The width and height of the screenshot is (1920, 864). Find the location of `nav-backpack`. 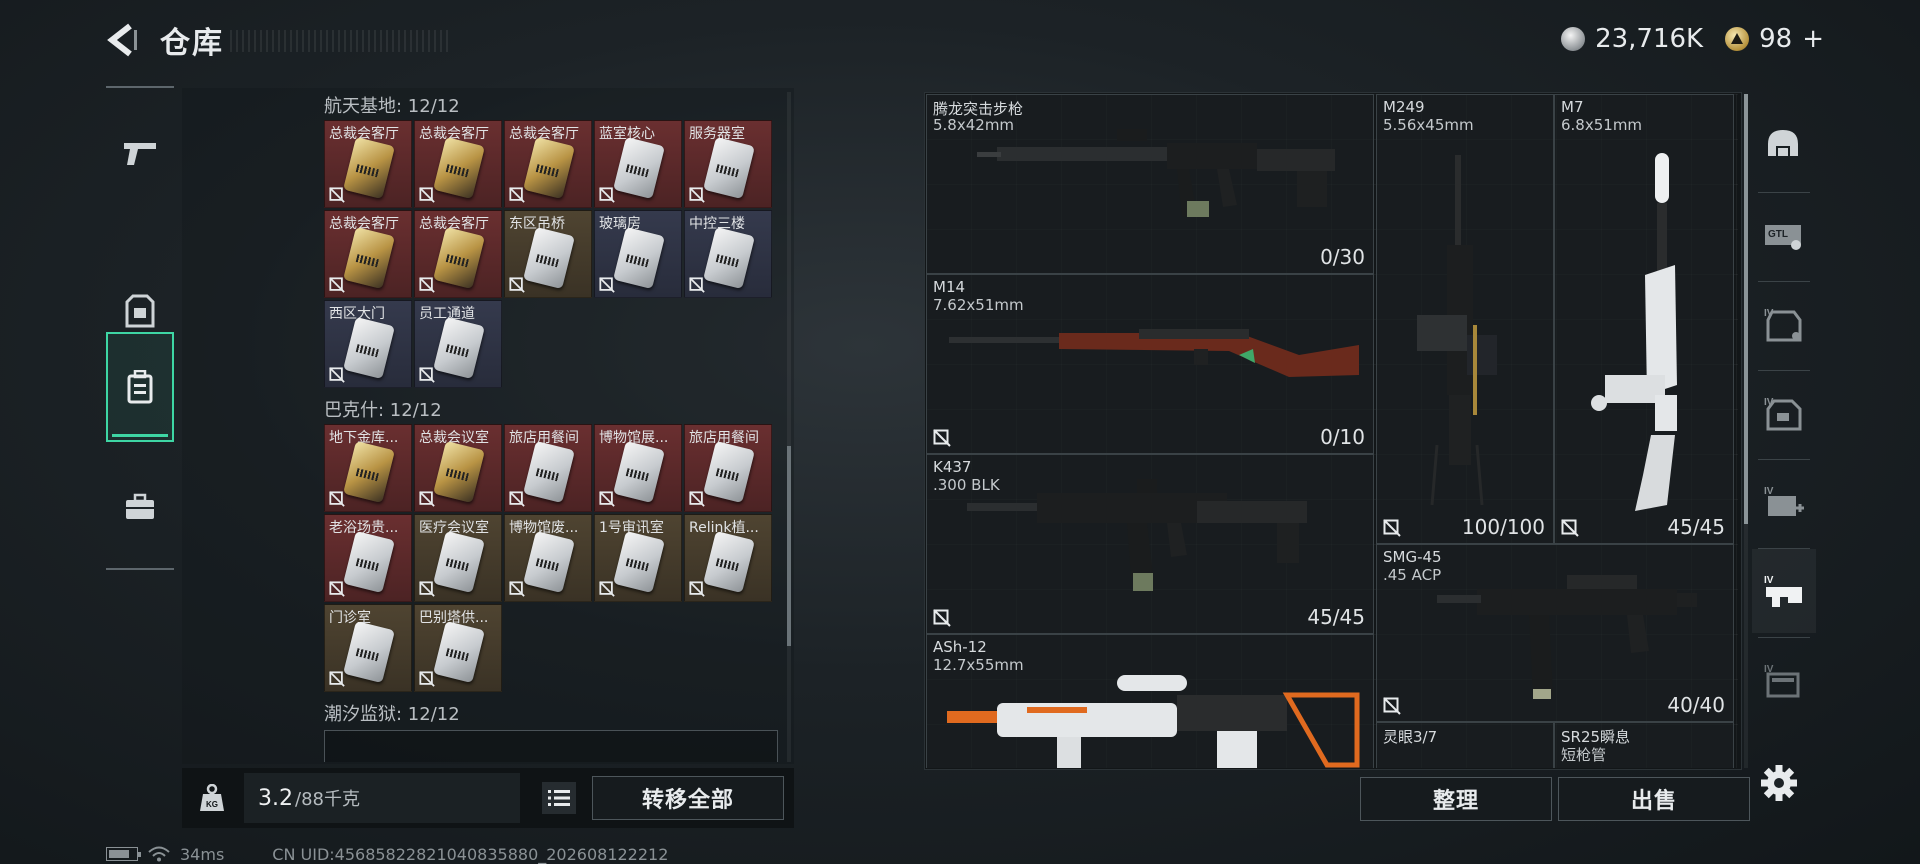

nav-backpack is located at coordinates (140, 387).